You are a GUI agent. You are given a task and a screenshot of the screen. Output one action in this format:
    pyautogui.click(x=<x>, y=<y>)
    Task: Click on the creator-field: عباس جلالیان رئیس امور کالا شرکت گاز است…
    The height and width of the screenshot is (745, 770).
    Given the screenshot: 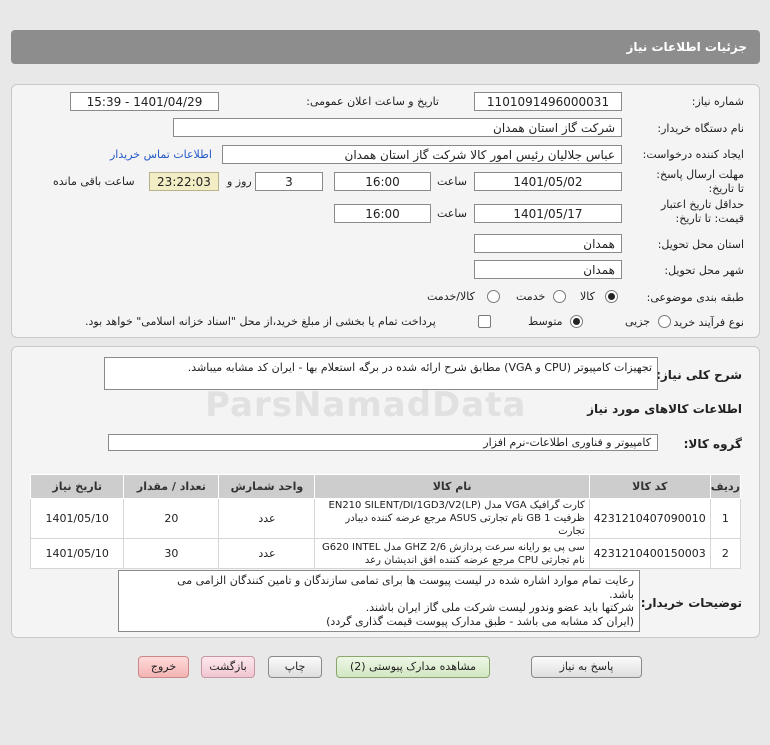 What is the action you would take?
    pyautogui.click(x=422, y=154)
    